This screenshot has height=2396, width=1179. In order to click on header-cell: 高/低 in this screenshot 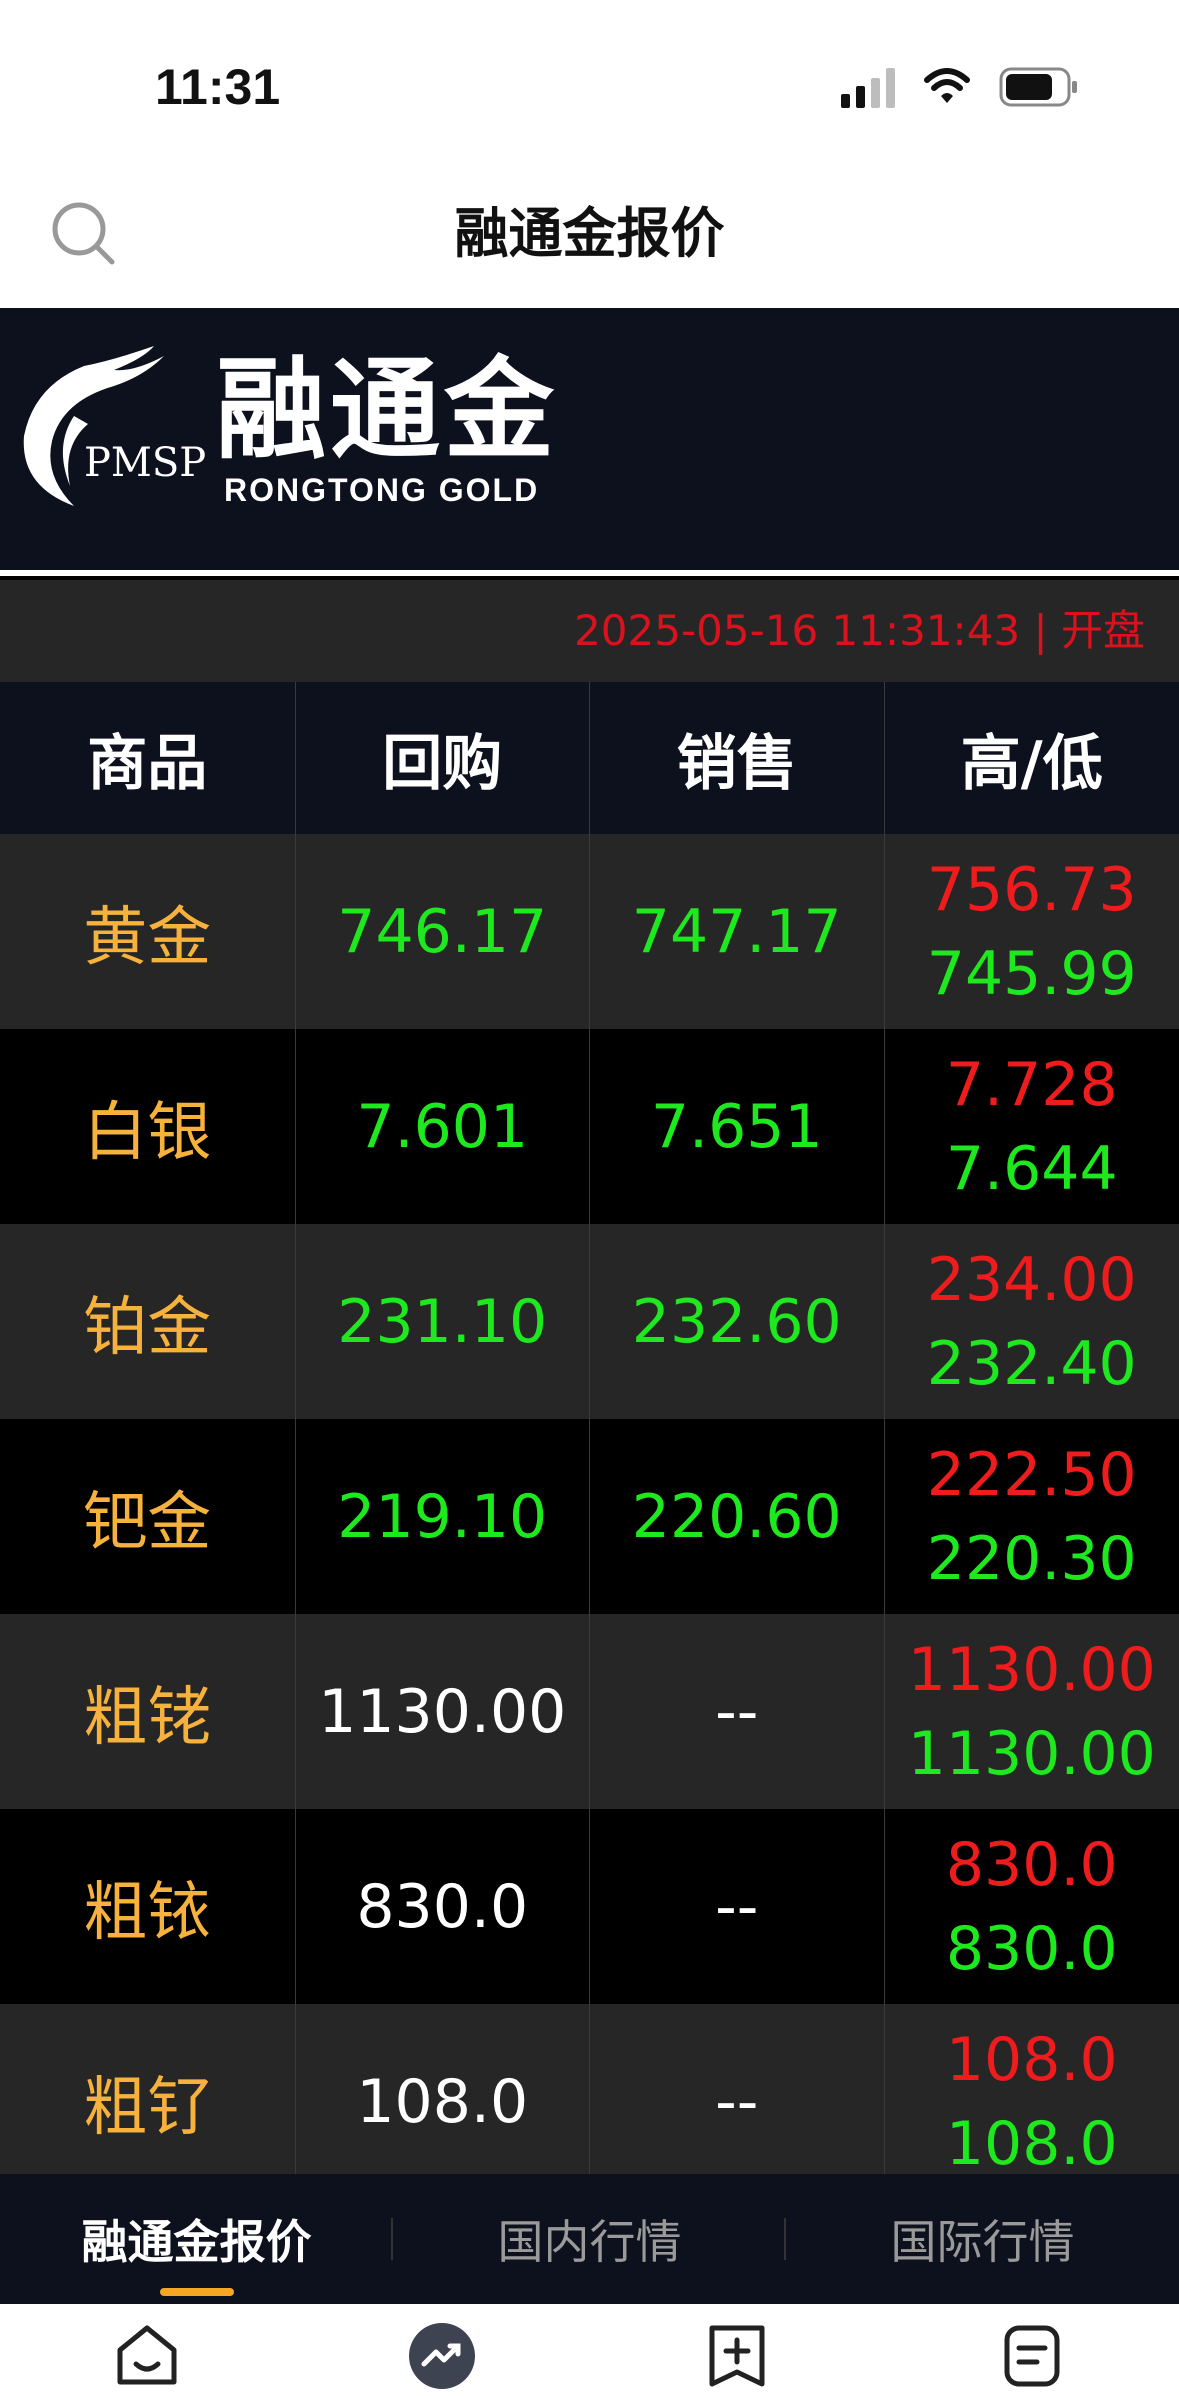, I will do `click(1032, 758)`.